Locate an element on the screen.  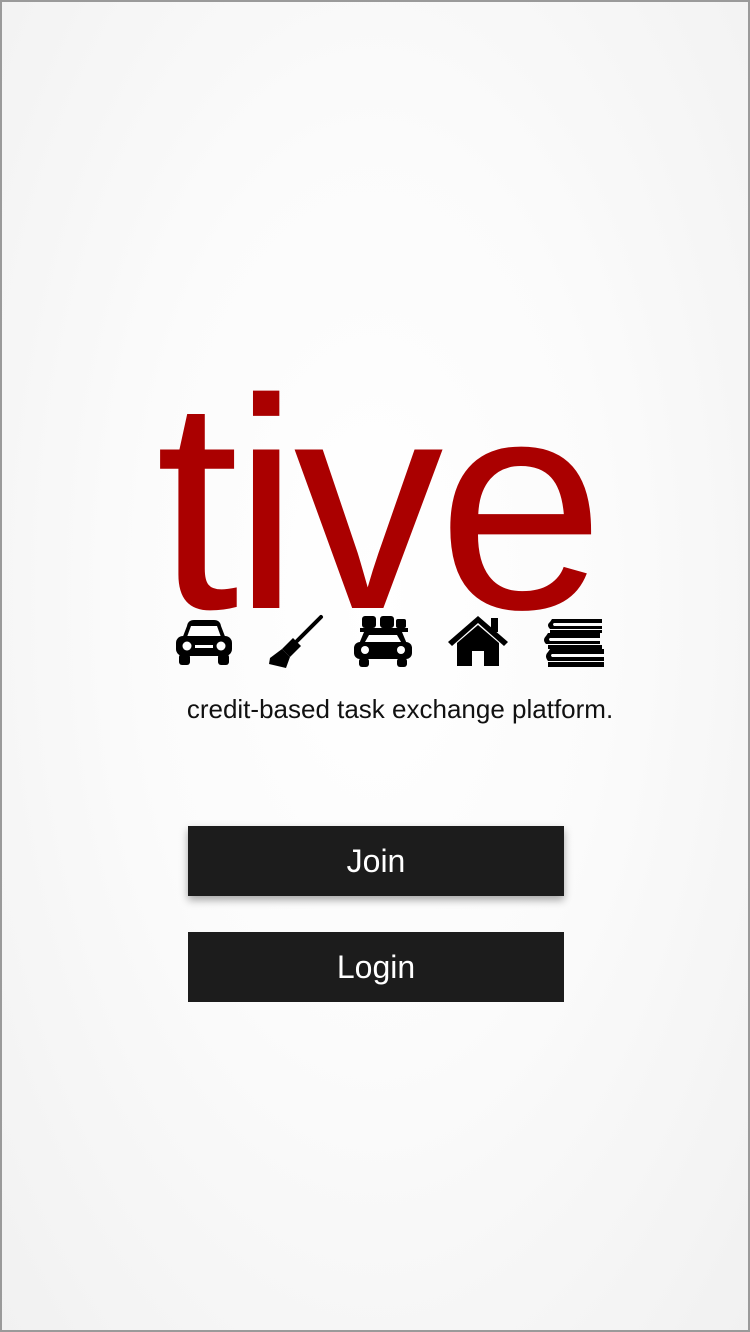
task-category-icons is located at coordinates (375, 642).